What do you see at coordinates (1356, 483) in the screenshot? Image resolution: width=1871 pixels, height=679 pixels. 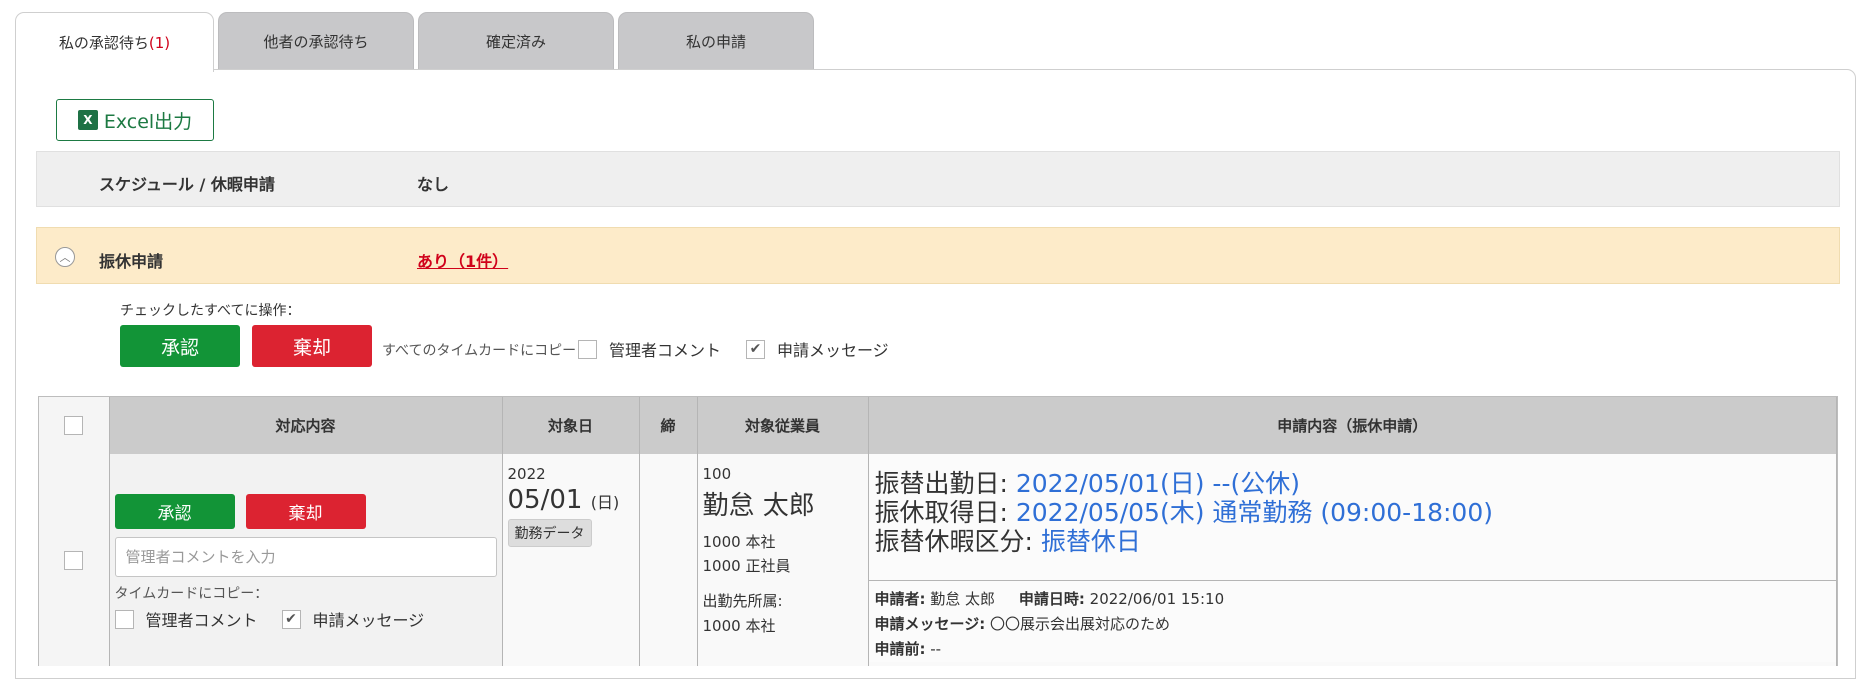 I see `work-date-line: 振替出勤日: 2022/05/01(日) --(公休)` at bounding box center [1356, 483].